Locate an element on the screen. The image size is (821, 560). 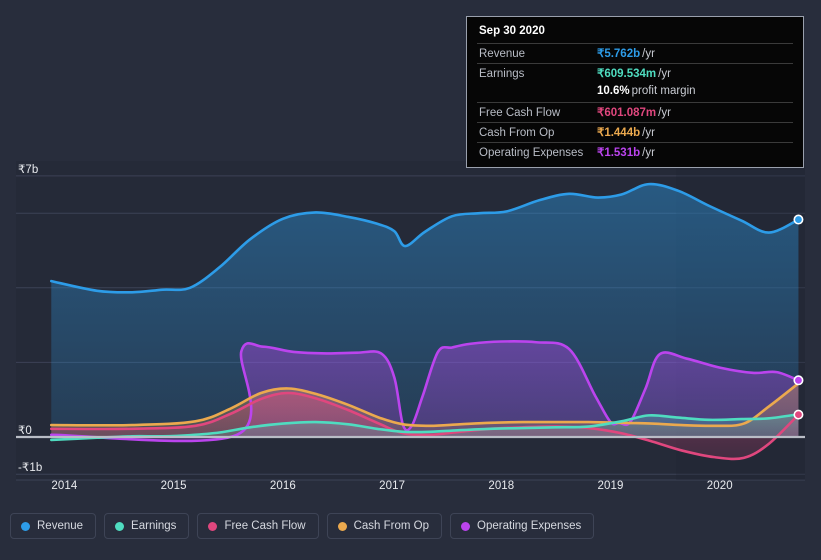
legend-item-label: Free Cash Flow is located at coordinates (265, 526).